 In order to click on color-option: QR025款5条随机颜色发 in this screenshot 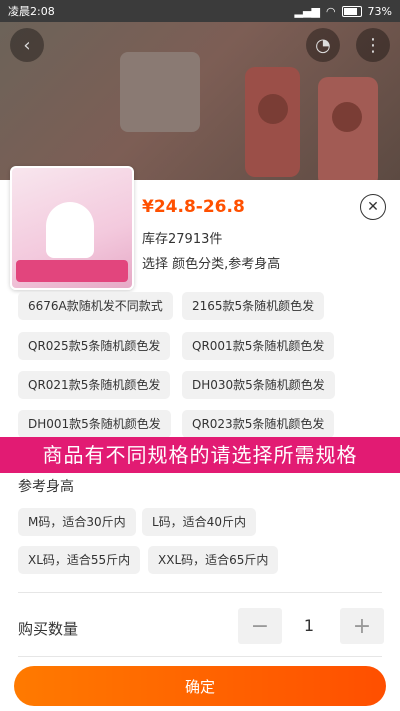, I will do `click(94, 346)`.